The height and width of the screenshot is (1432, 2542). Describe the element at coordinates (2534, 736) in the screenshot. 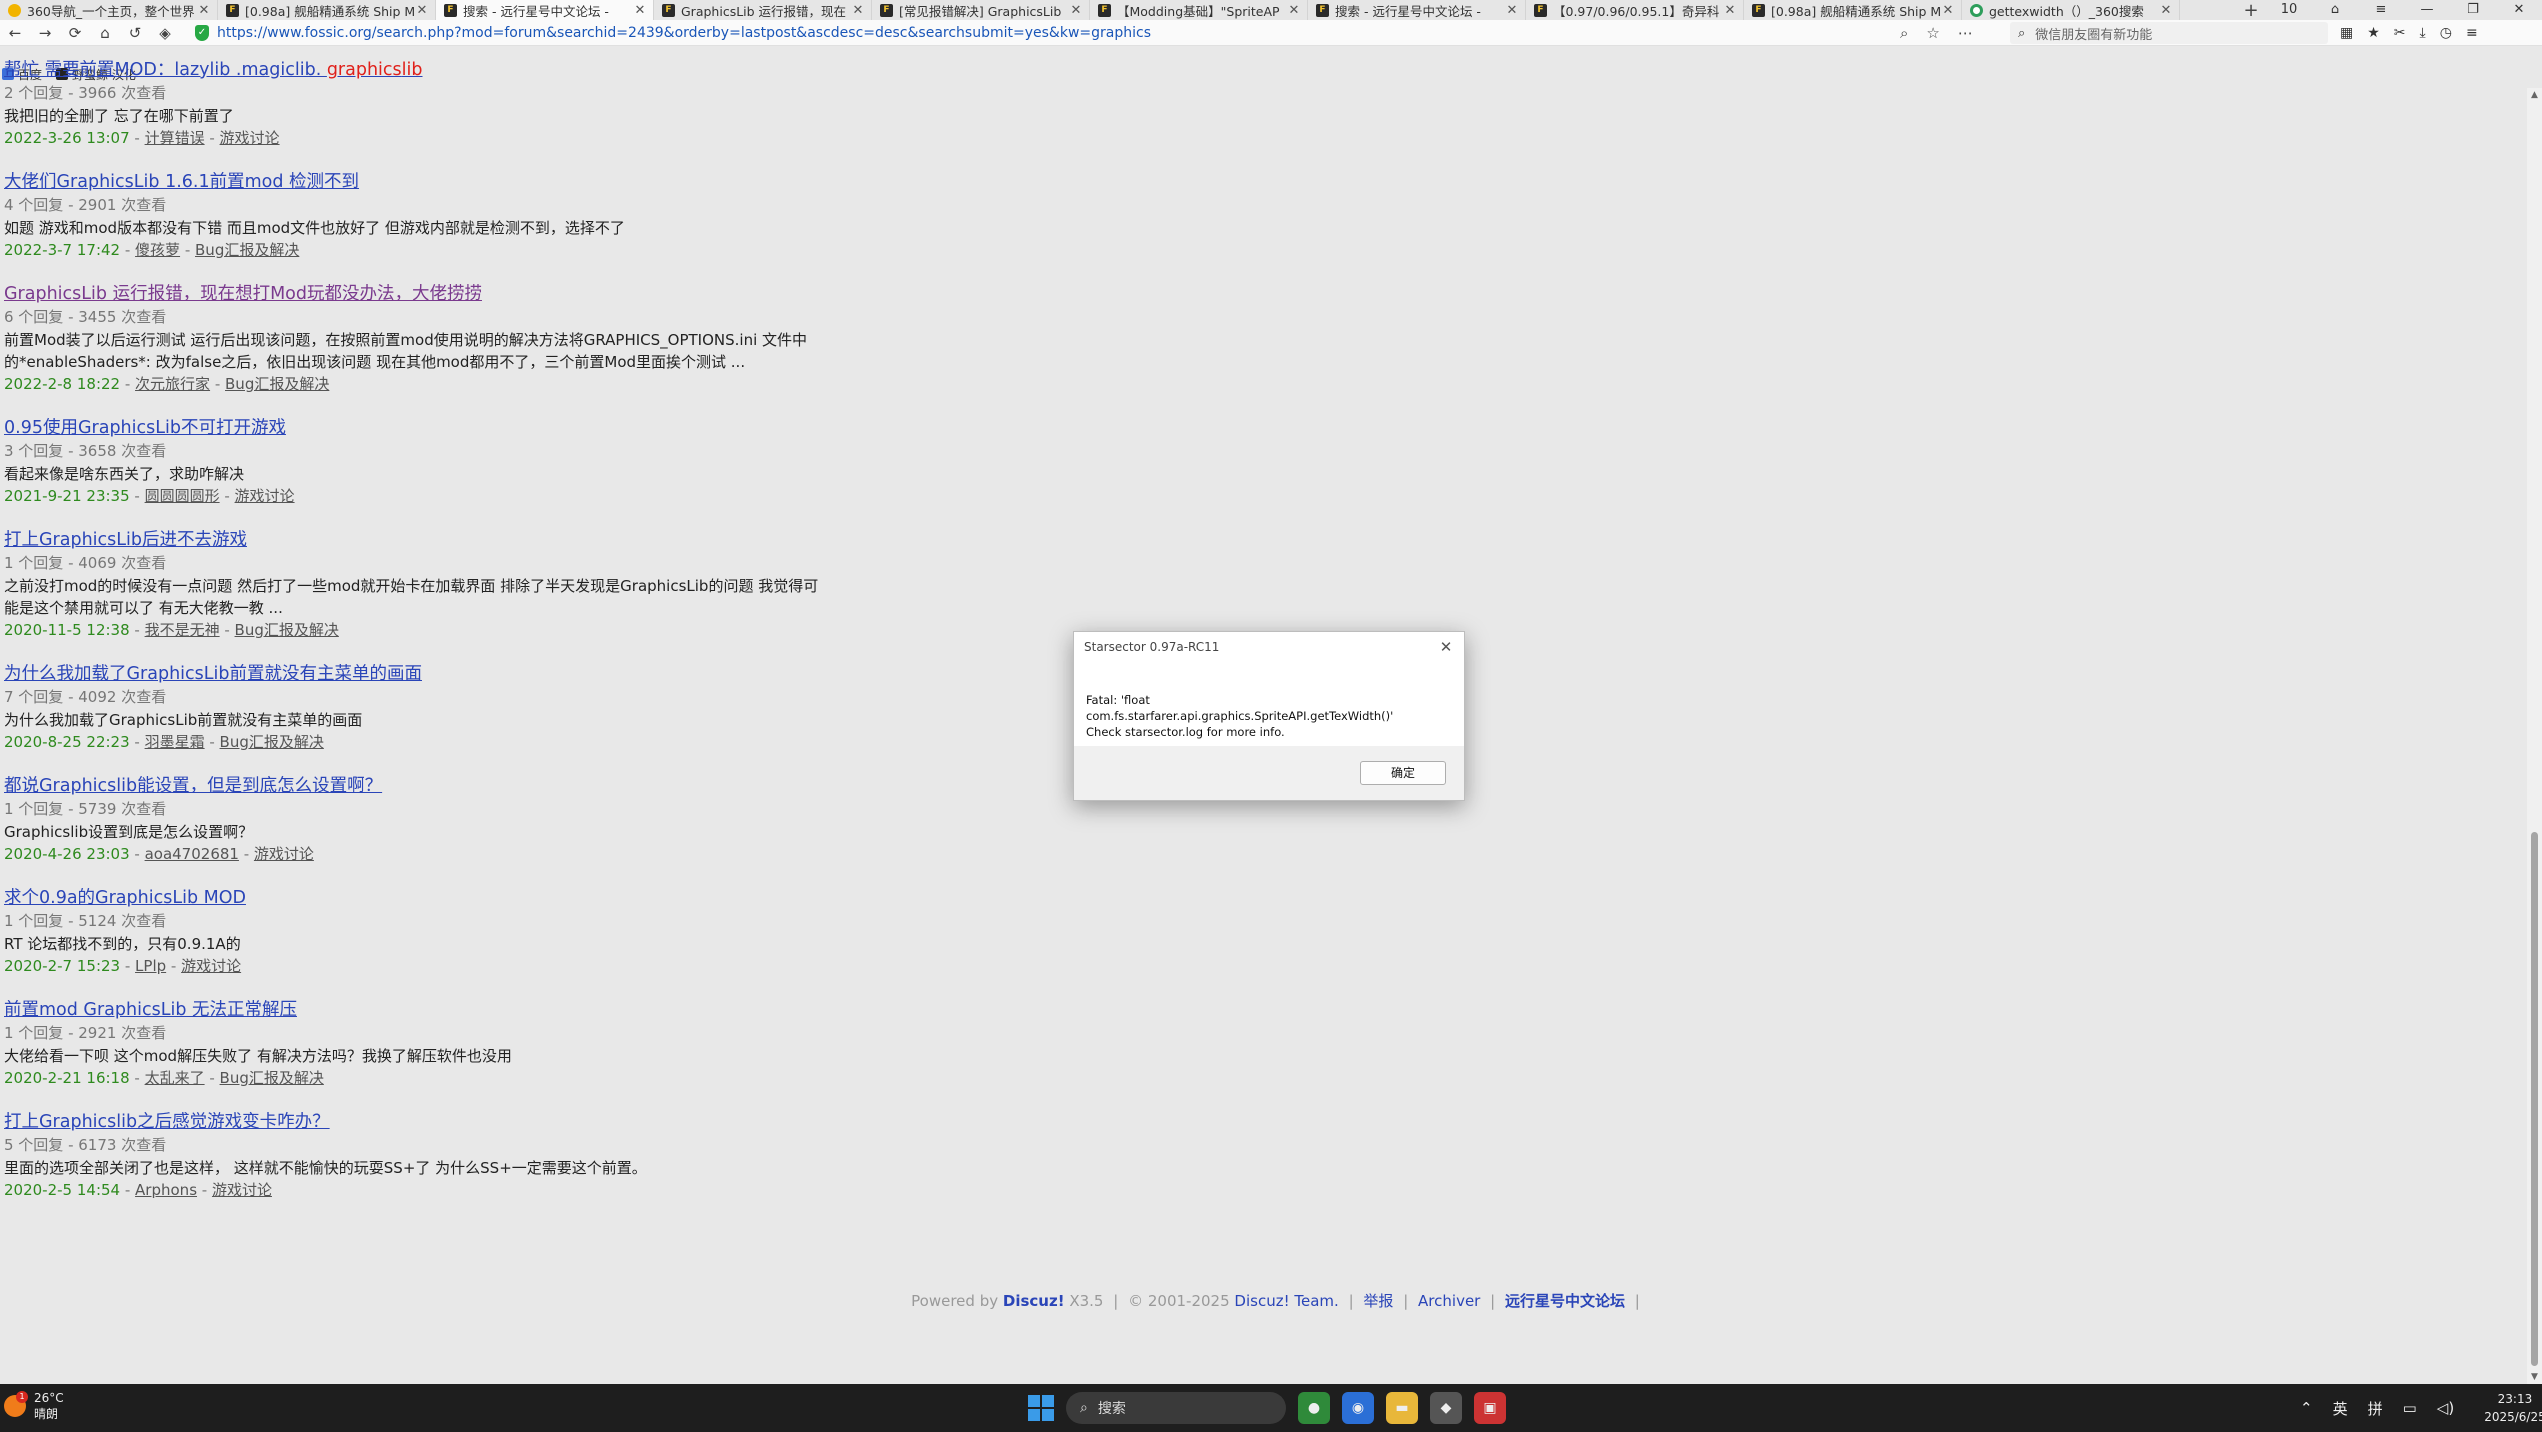

I see `vertical-scrollbar: ▲ ▼` at that location.